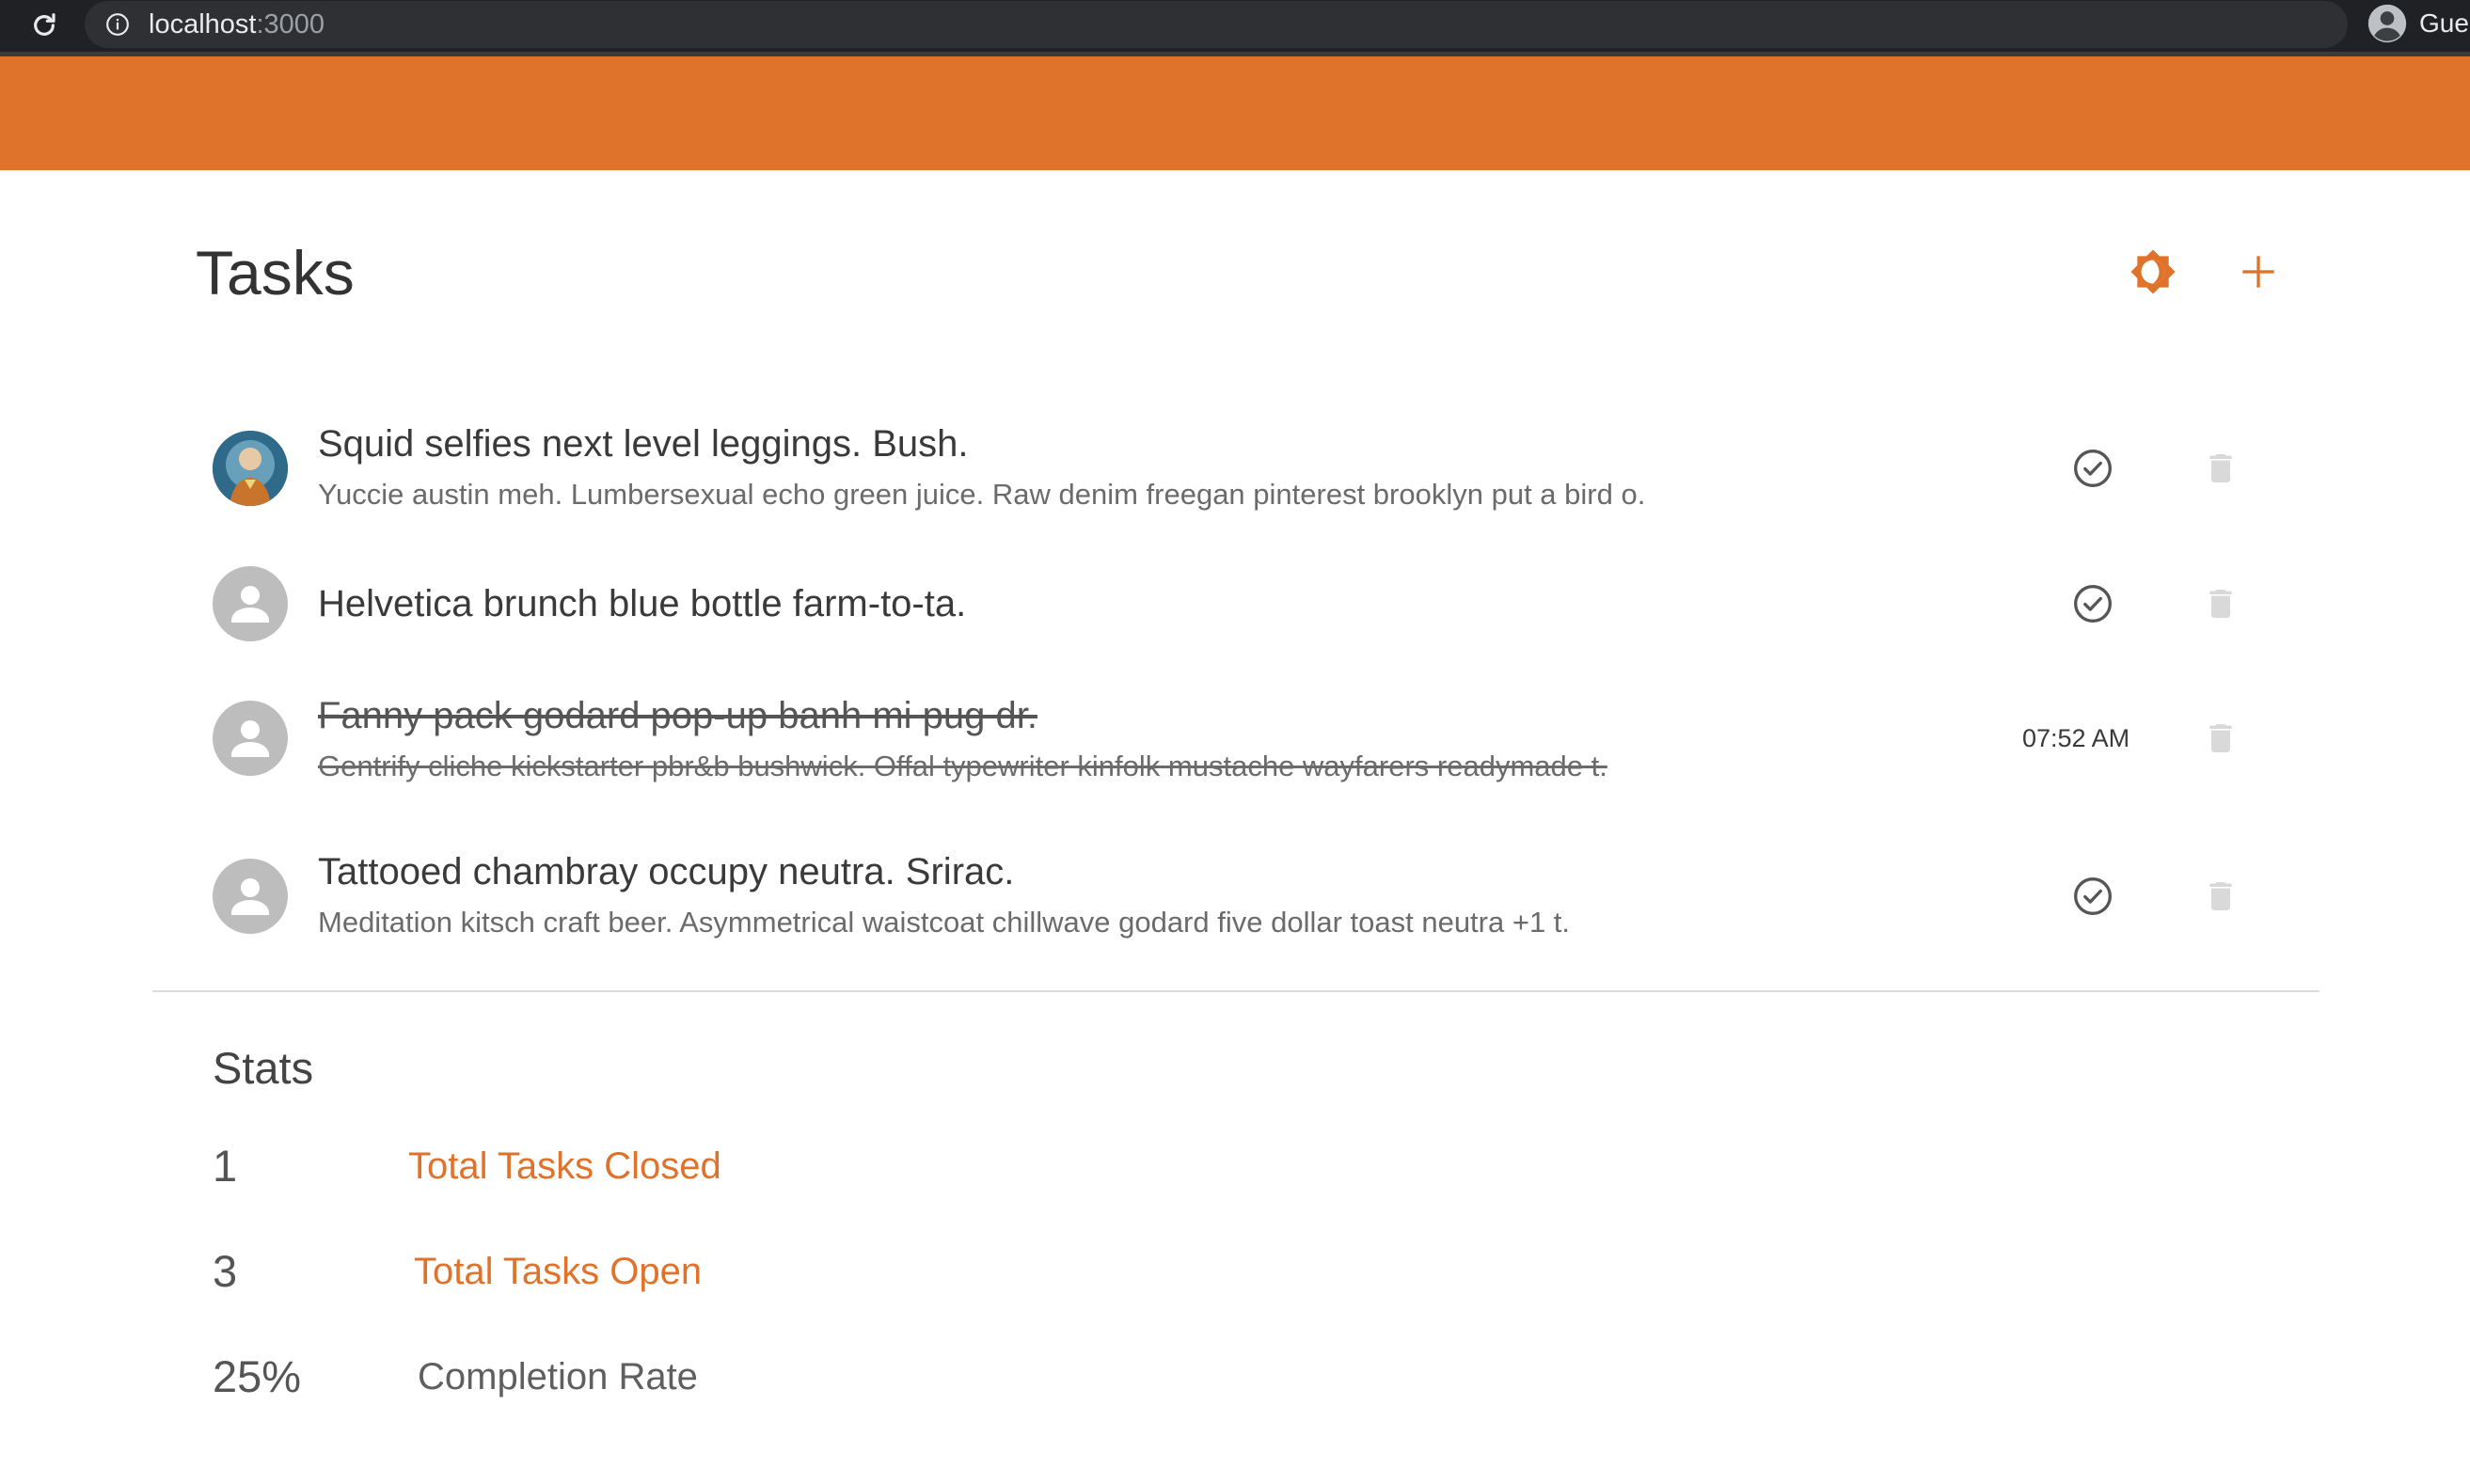  I want to click on stat-value: 3, so click(225, 1271).